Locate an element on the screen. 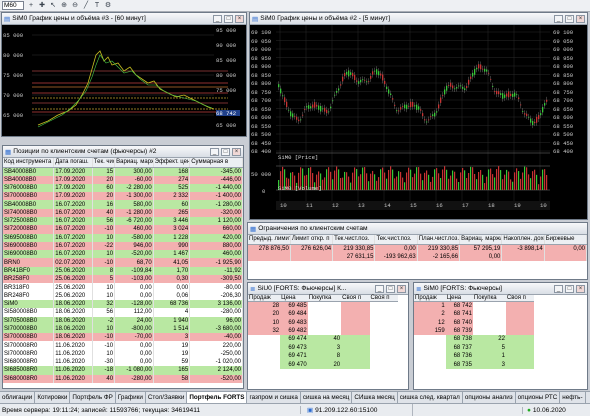  table-row: SI690008B0 16.07.2020 10 -520,00 1 467 460,00 is located at coordinates (123, 254).